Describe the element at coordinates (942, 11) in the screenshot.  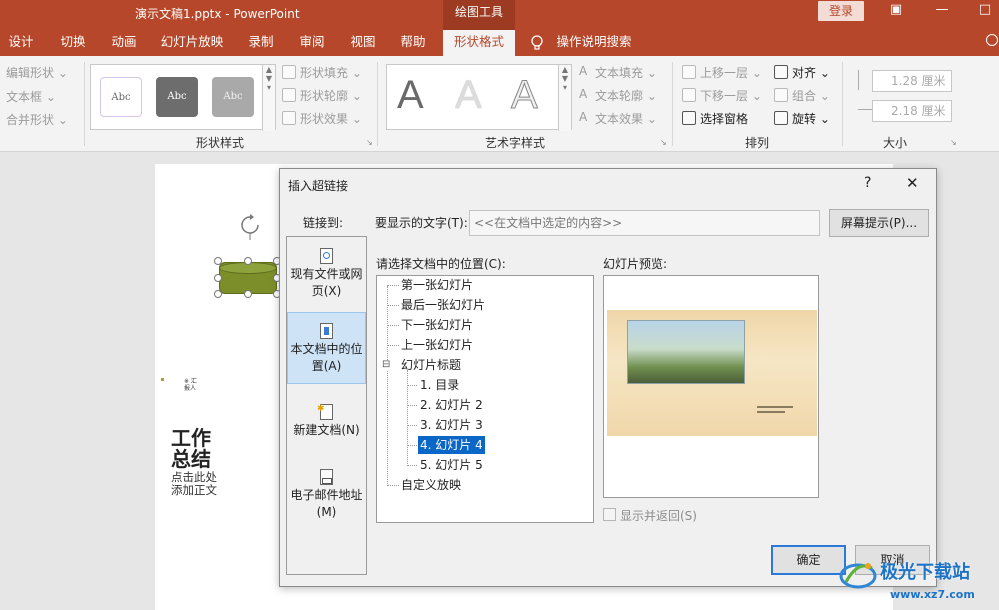
I see `minimize-icon: —` at that location.